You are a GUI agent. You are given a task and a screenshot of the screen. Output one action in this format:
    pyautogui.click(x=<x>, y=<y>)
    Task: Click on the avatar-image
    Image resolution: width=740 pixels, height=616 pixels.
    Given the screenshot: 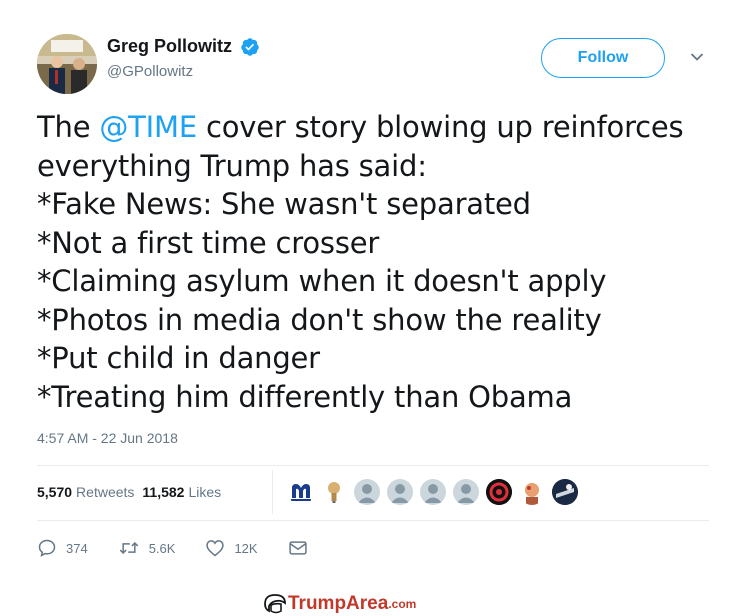 What is the action you would take?
    pyautogui.click(x=67, y=64)
    